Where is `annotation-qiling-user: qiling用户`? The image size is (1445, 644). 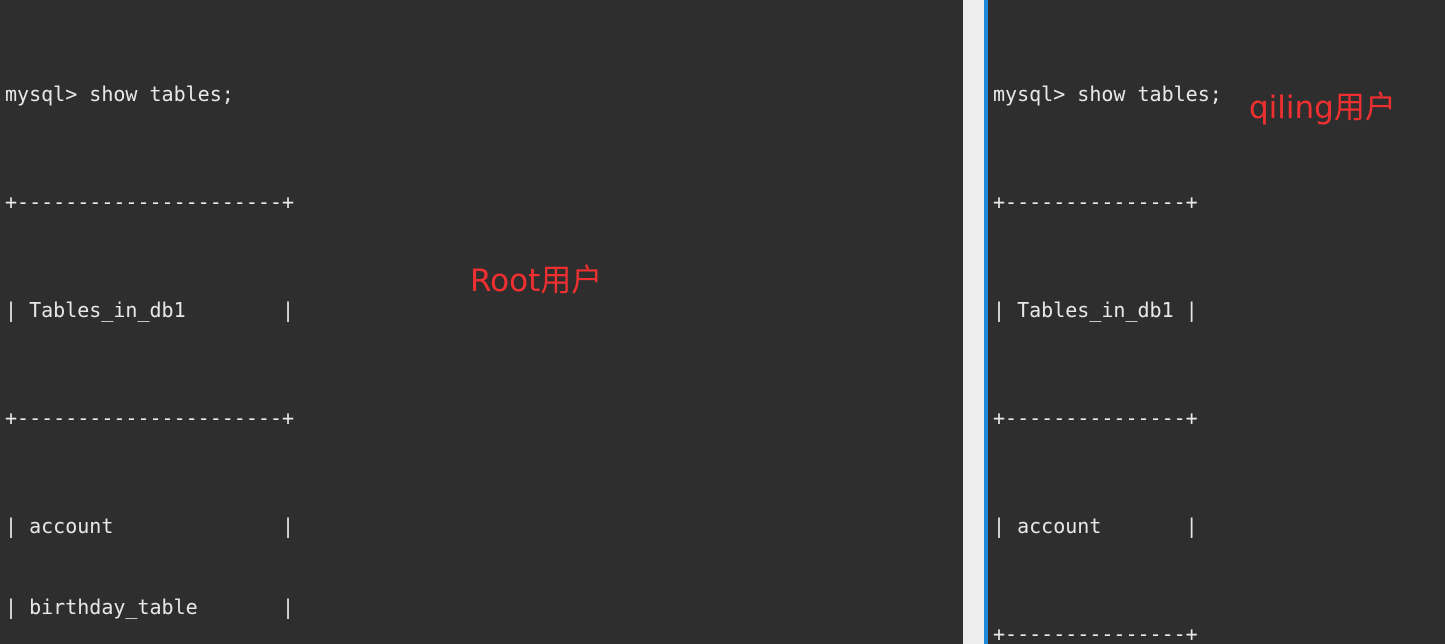 annotation-qiling-user: qiling用户 is located at coordinates (1322, 108).